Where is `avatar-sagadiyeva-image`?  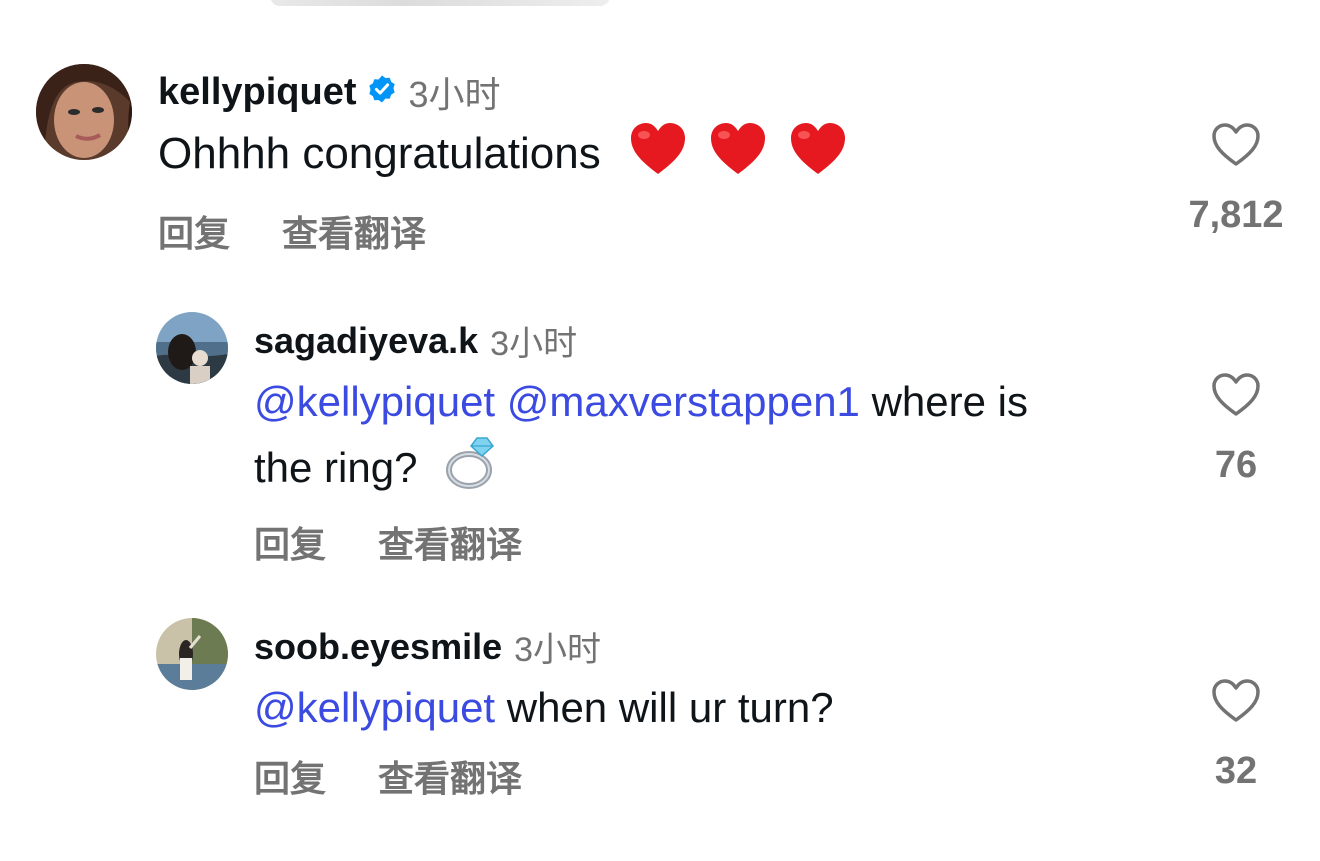
avatar-sagadiyeva-image is located at coordinates (192, 348).